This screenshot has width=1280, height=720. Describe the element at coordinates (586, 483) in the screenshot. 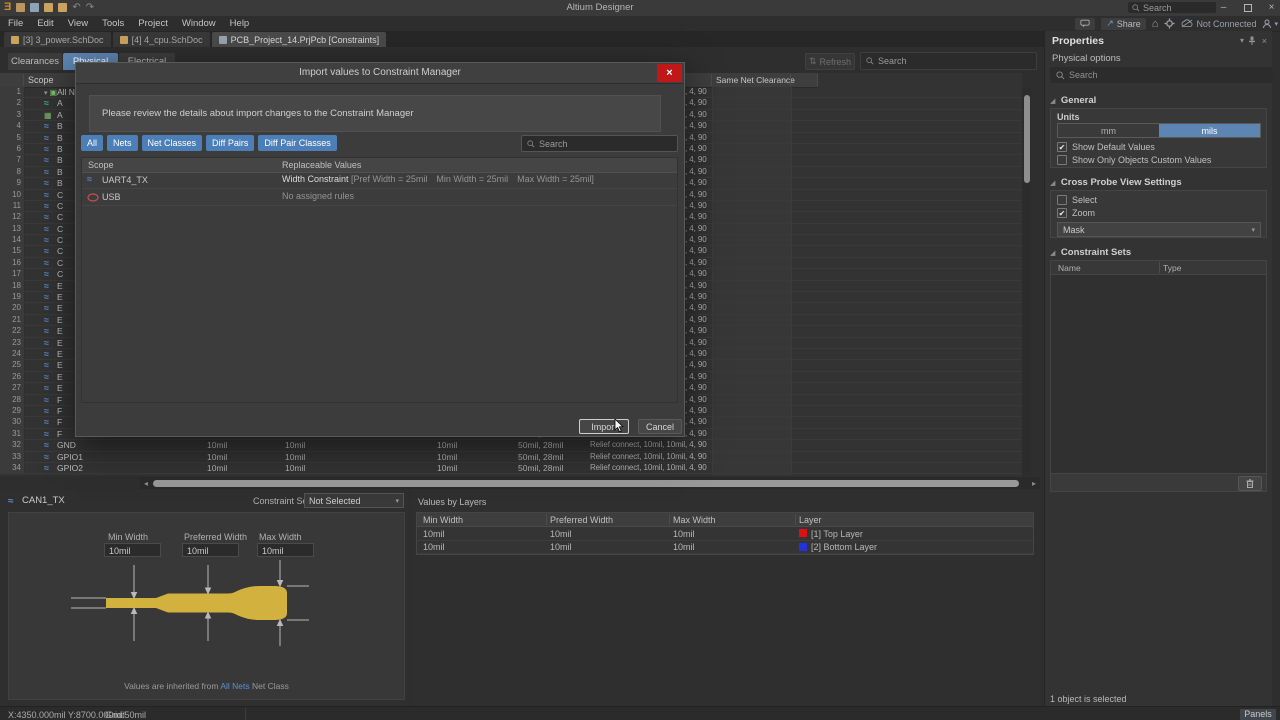

I see `horizontal-scrollbar-thumb` at that location.